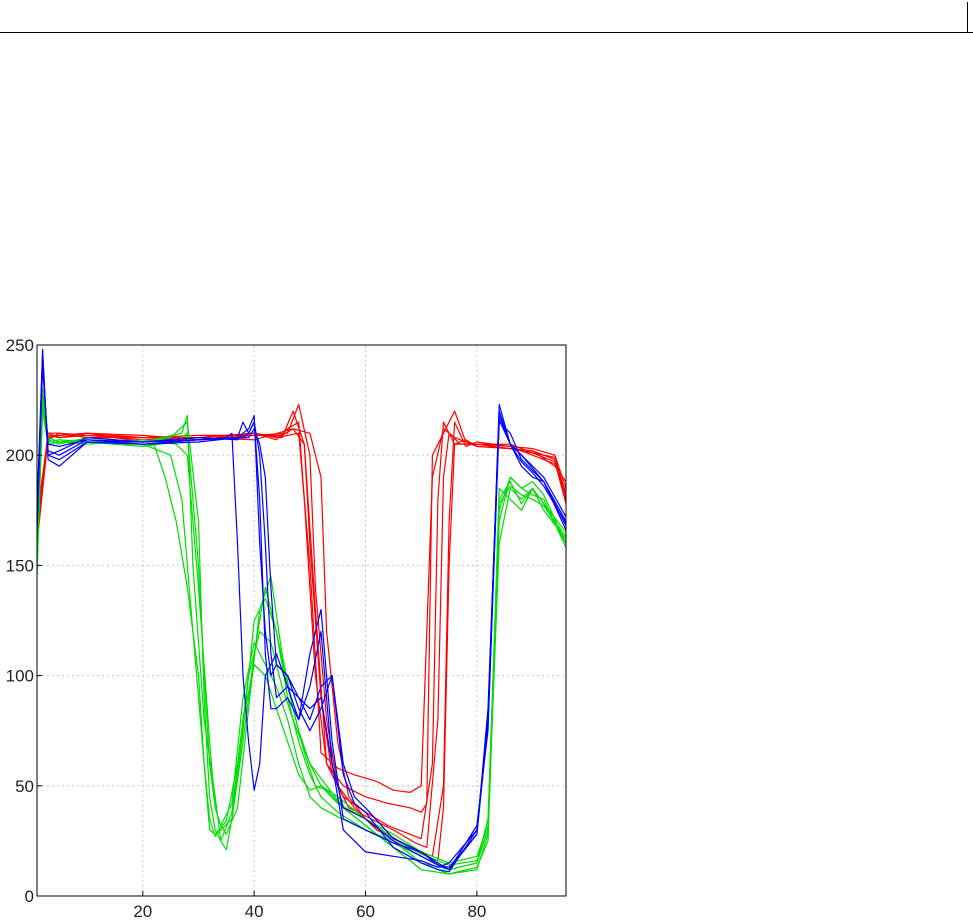  I want to click on y-tick-label: 50, so click(24, 786).